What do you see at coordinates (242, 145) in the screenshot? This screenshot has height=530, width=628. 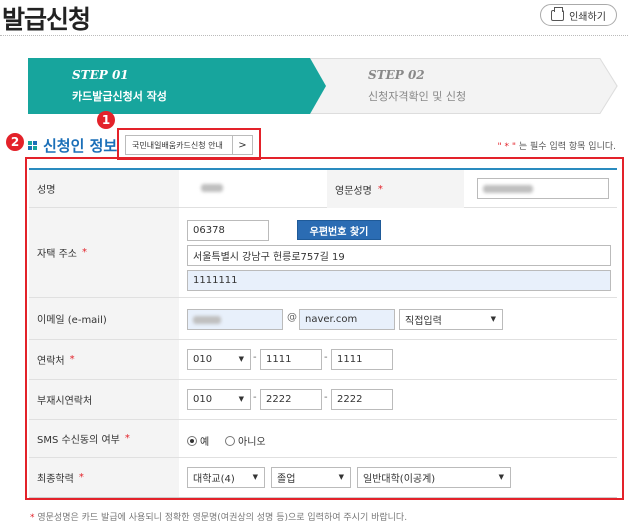 I see `chevron-right-icon: >` at bounding box center [242, 145].